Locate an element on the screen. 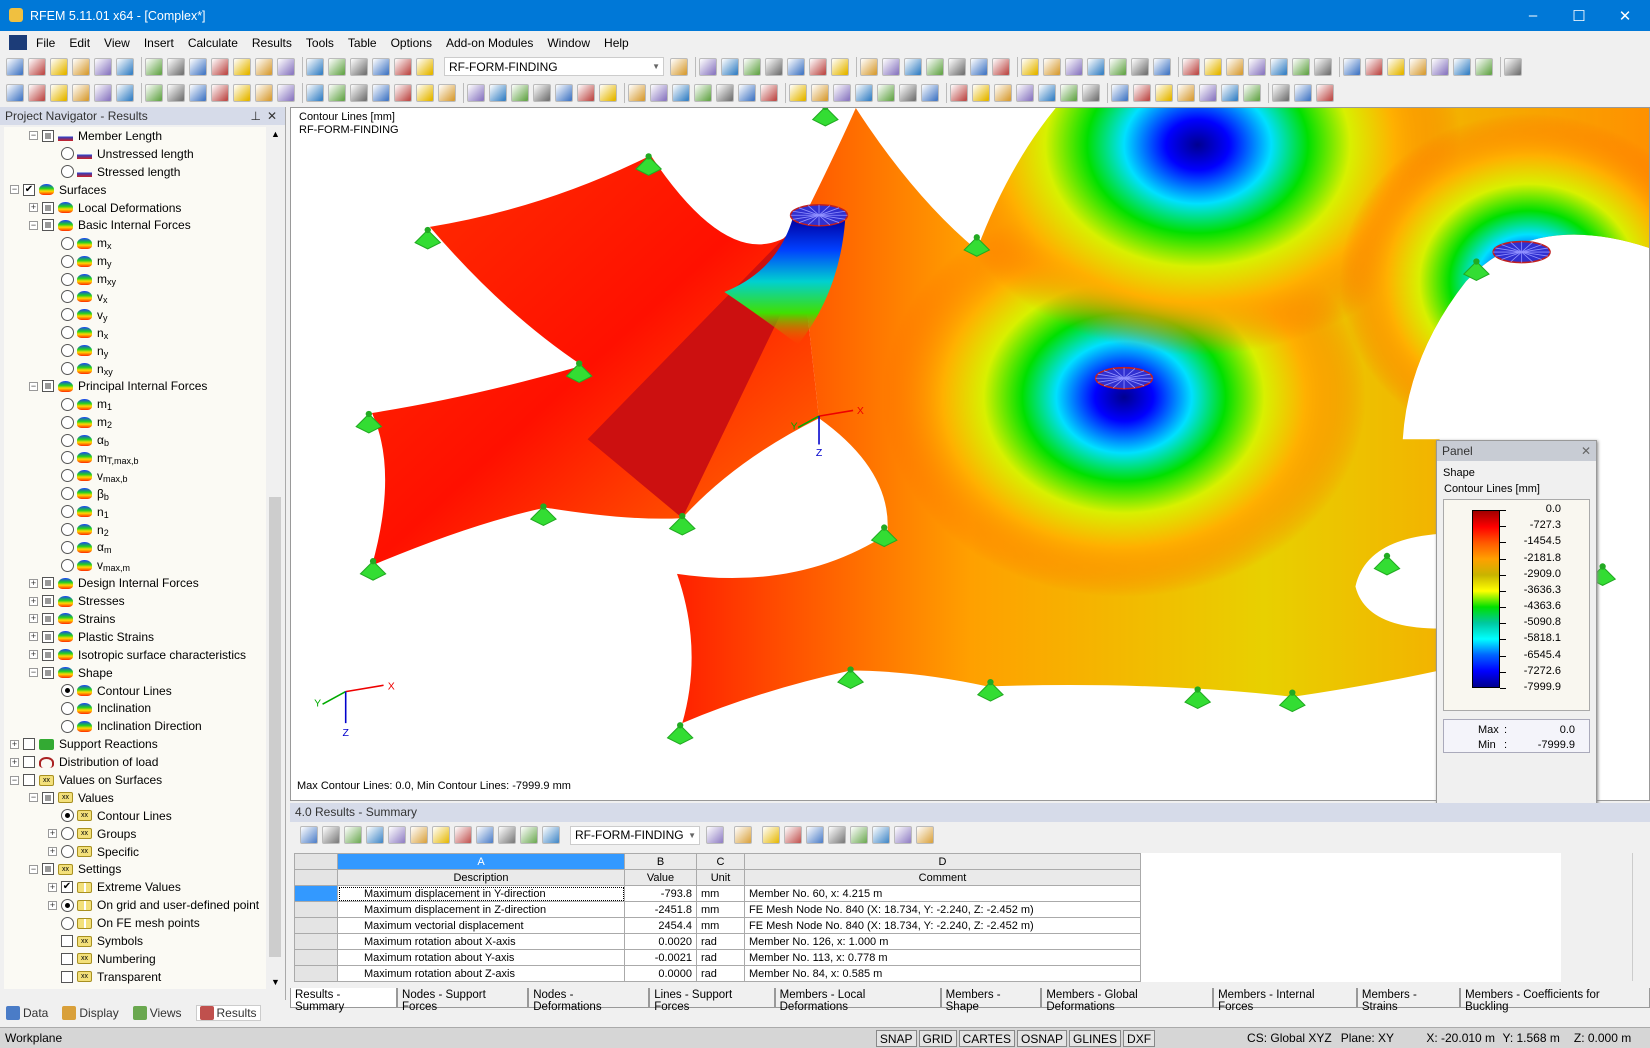 The width and height of the screenshot is (1650, 1048). tree-item: − xx Settings is located at coordinates (135, 870).